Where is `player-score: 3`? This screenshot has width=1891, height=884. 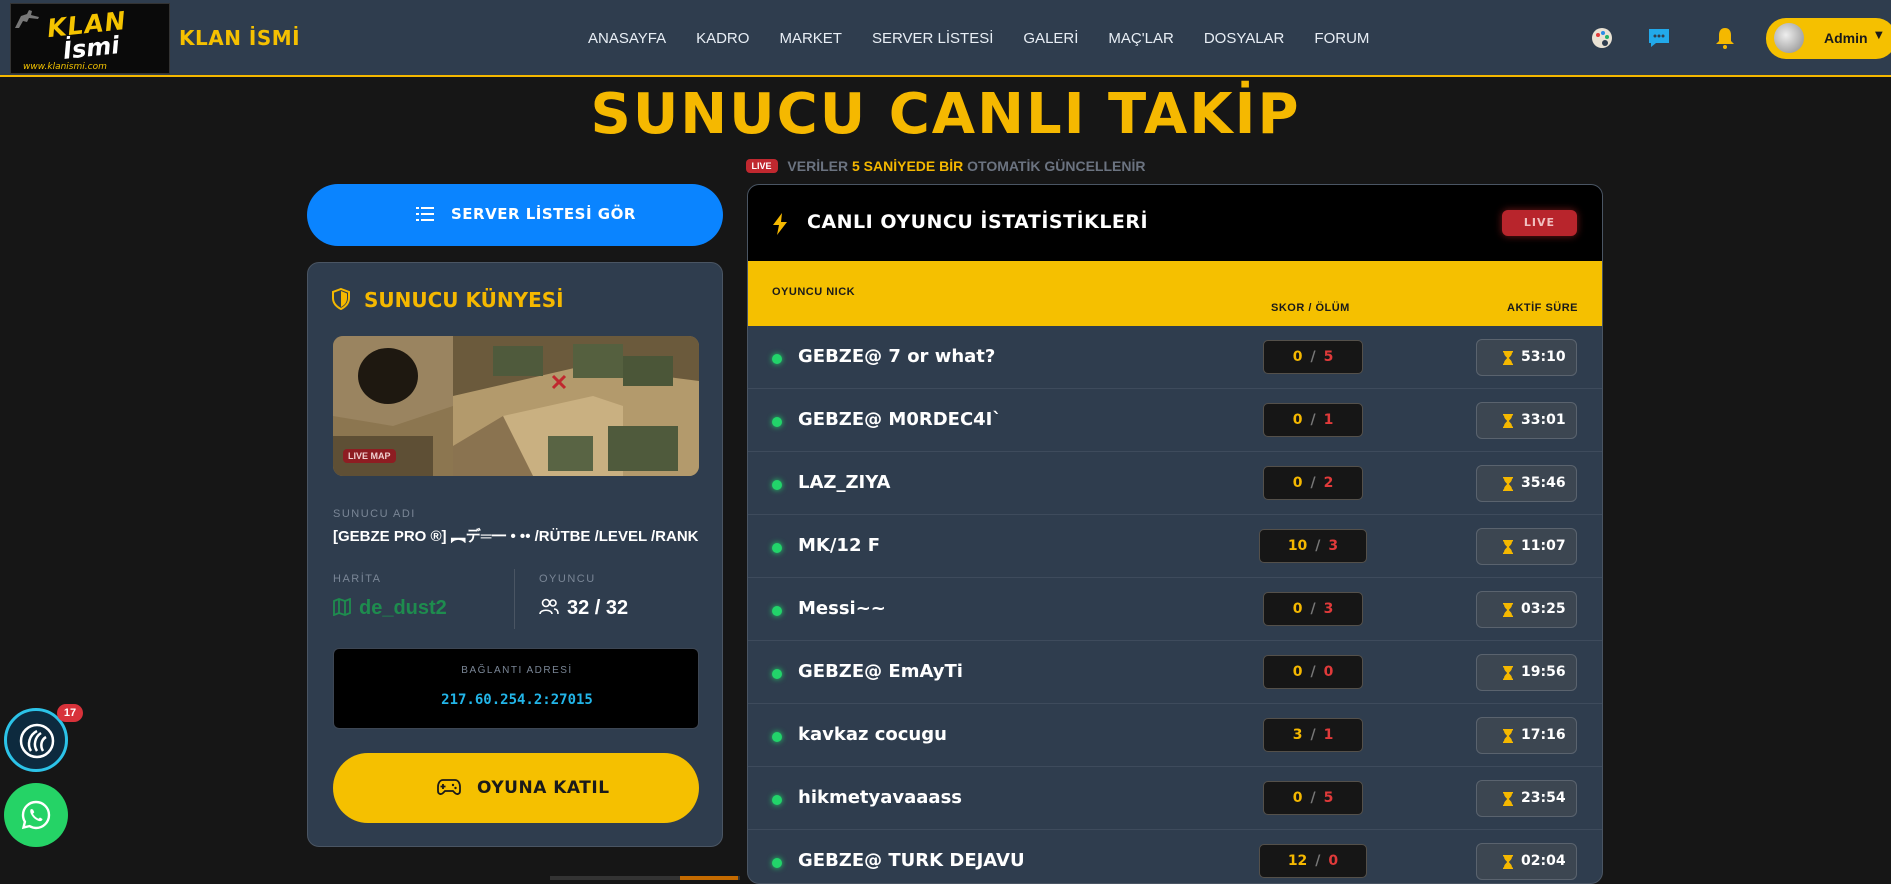
player-score: 3 is located at coordinates (1297, 735).